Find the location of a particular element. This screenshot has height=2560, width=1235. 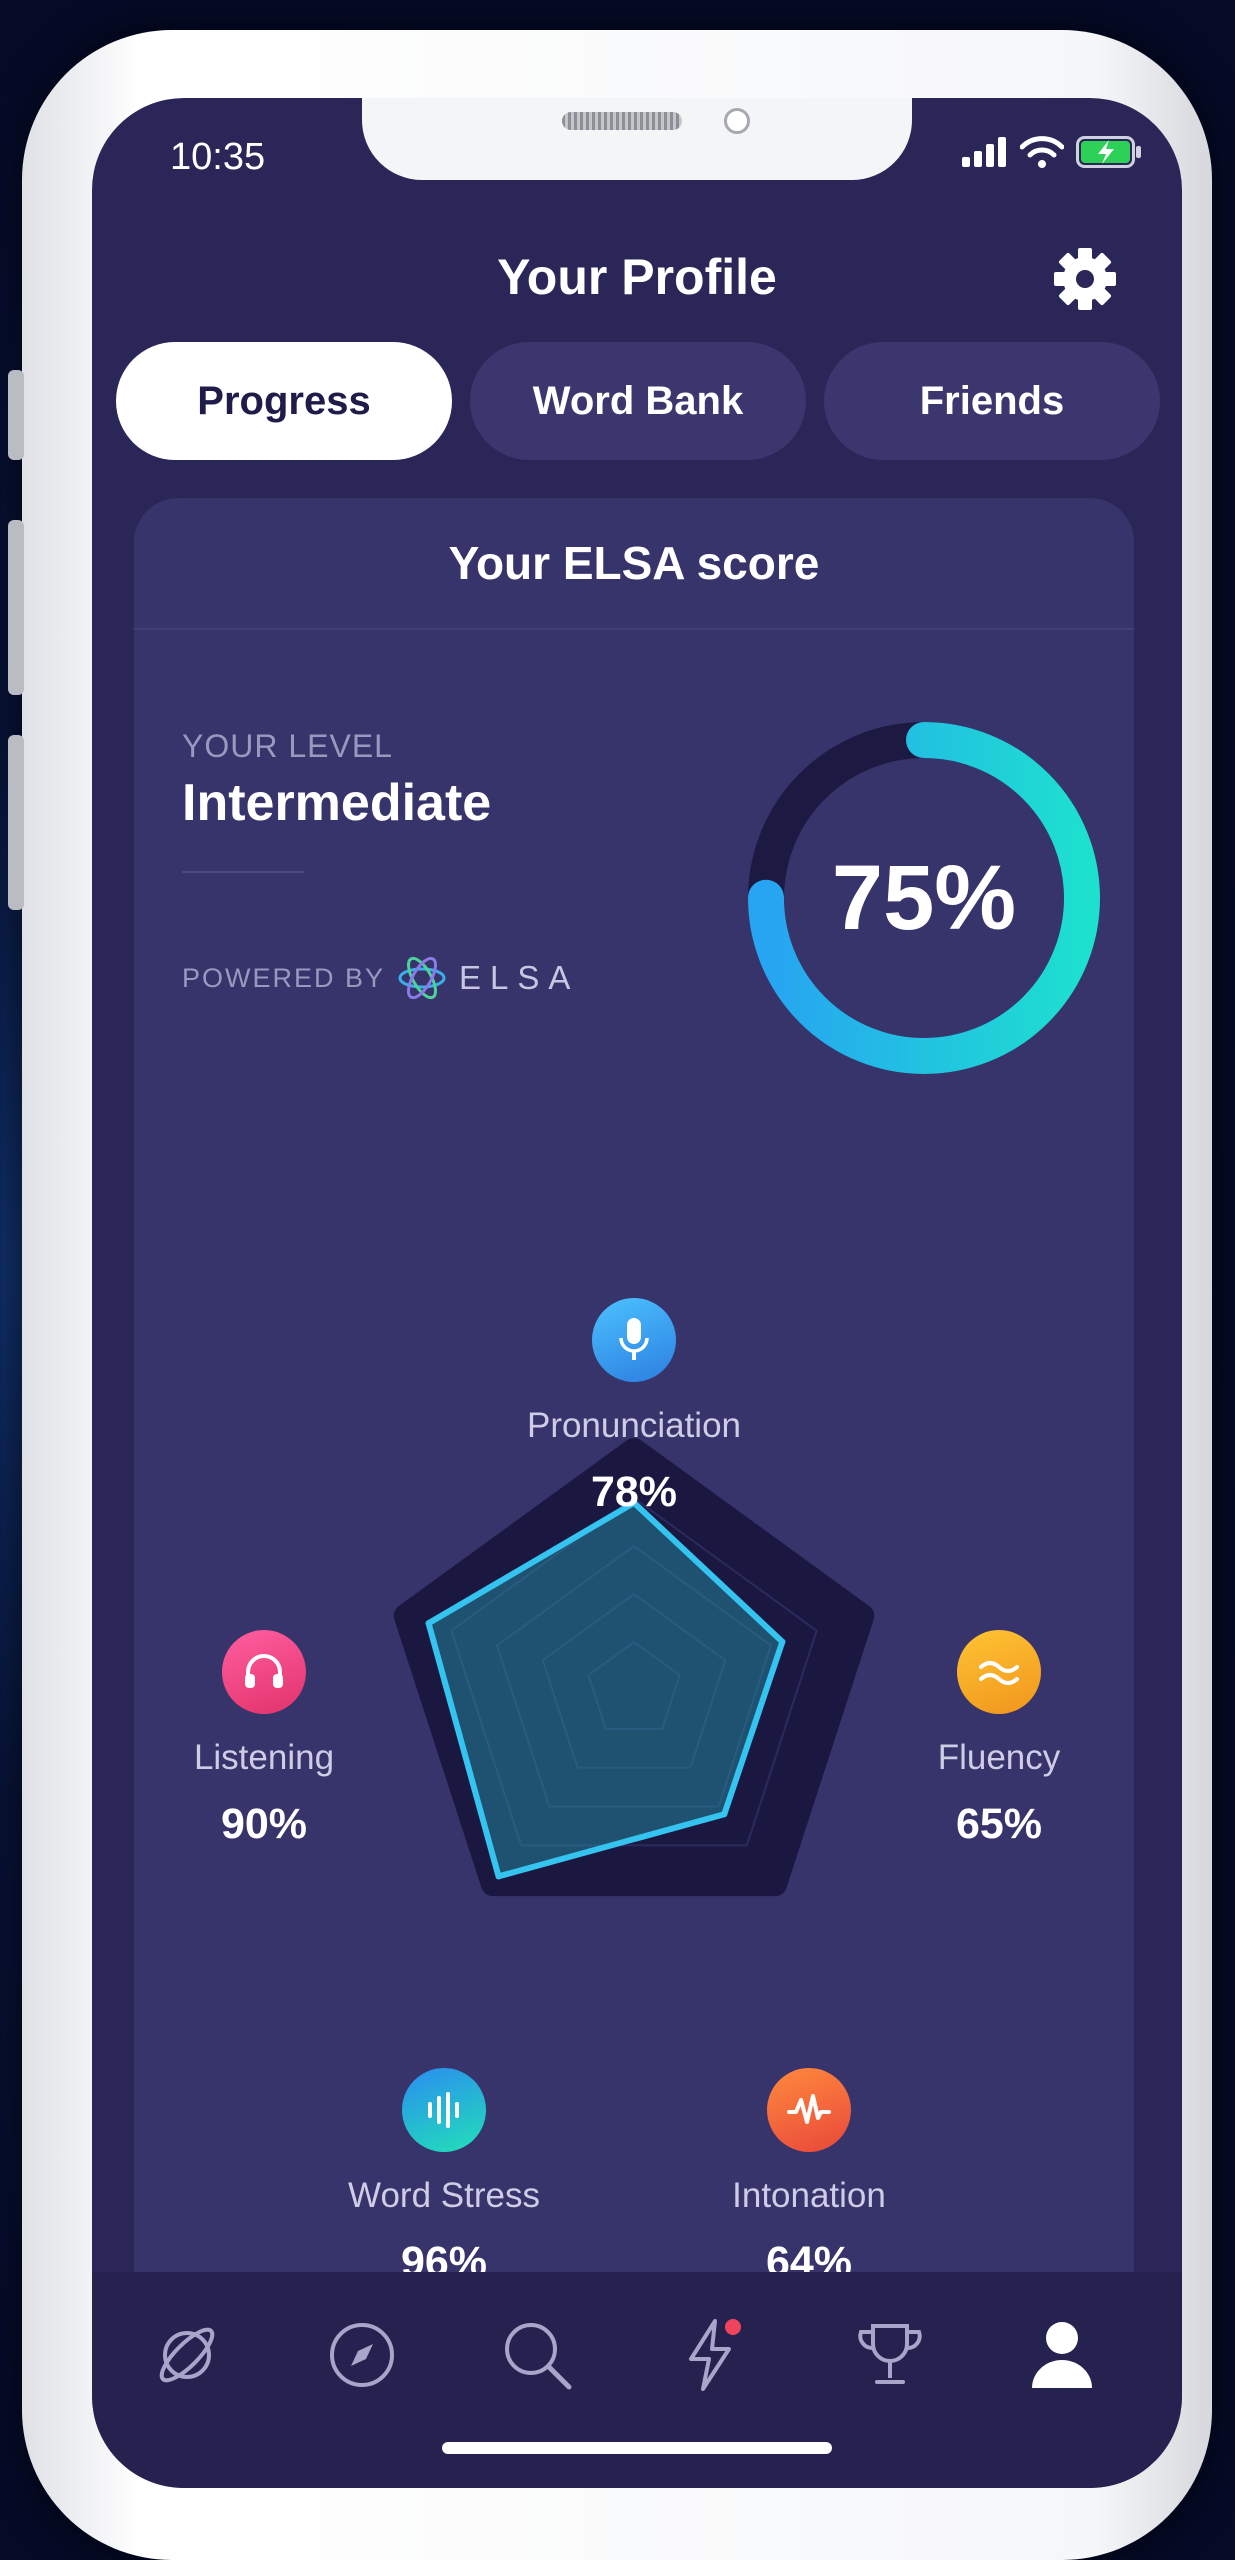

wifi-icon is located at coordinates (1042, 152).